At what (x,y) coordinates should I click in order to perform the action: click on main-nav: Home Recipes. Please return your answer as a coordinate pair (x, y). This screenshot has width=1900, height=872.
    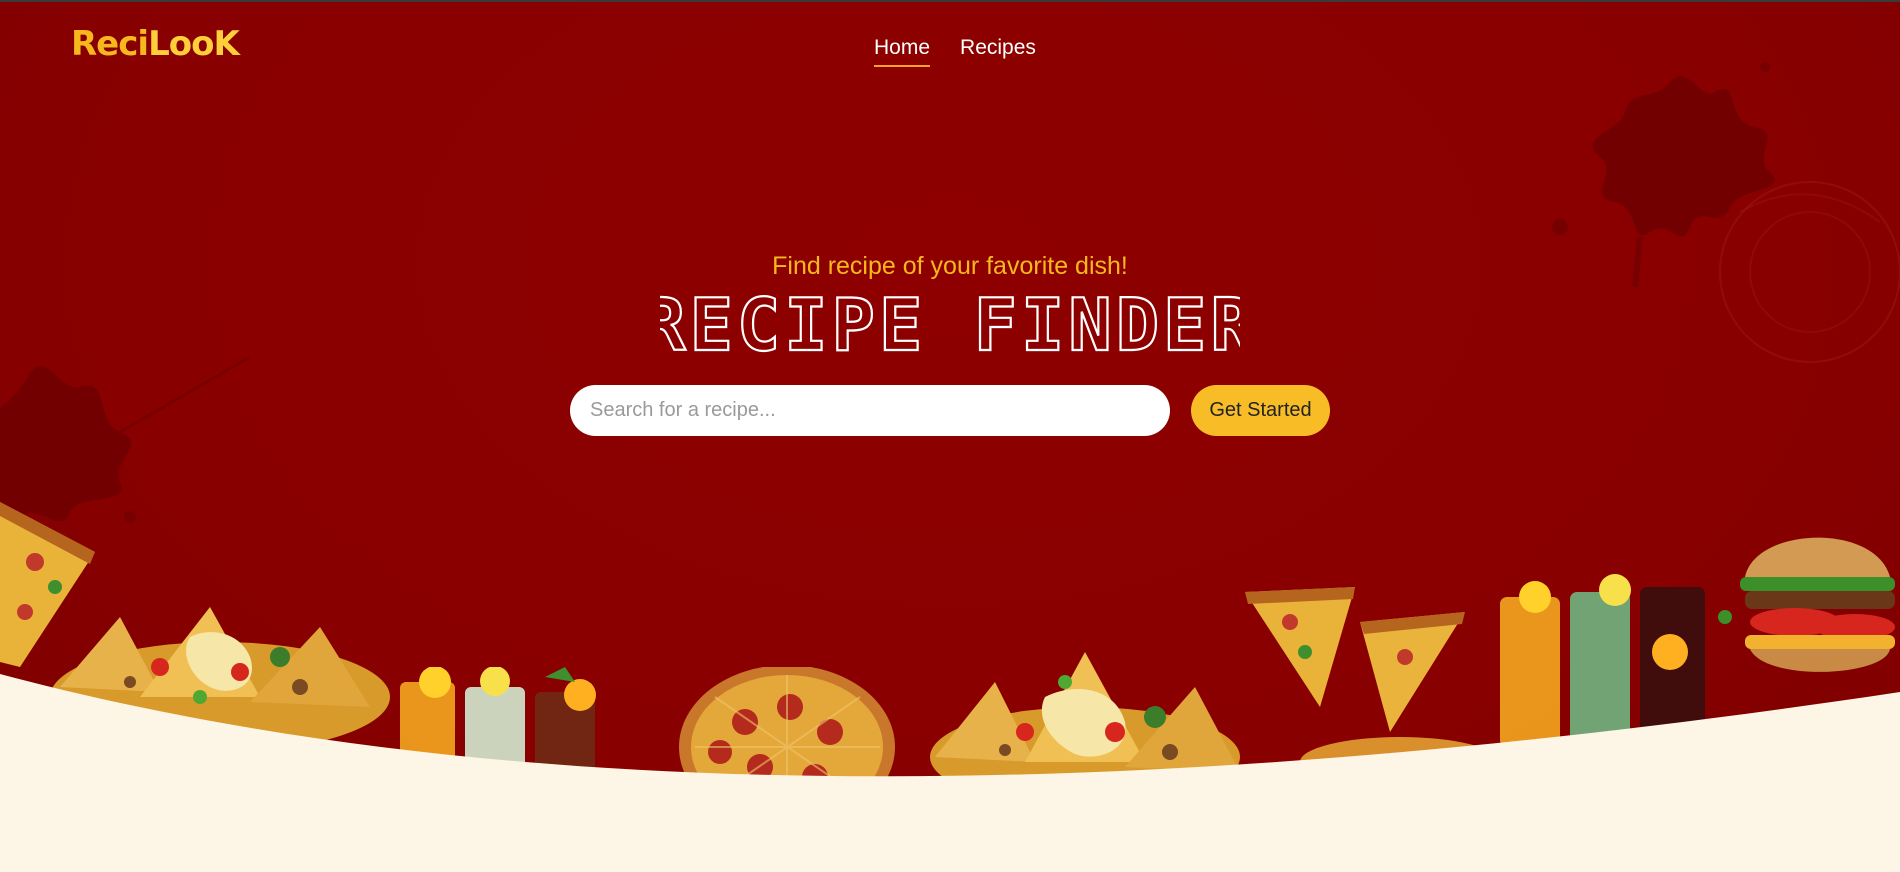
    Looking at the image, I should click on (955, 51).